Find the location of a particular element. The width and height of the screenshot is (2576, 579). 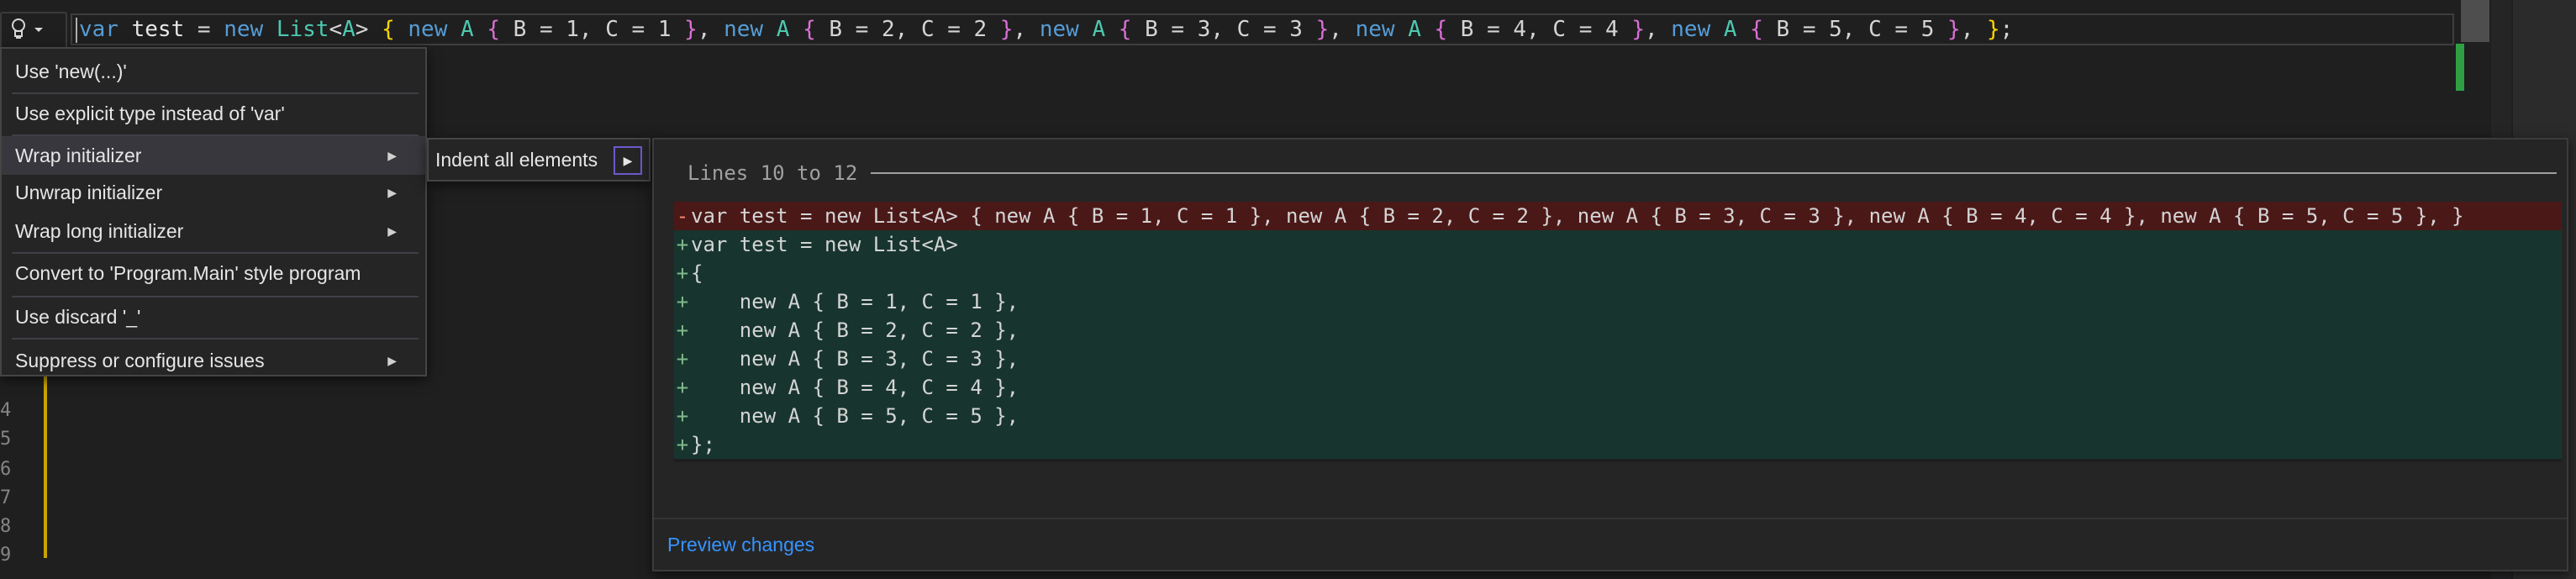

menu-item-label: Unwrap initializer is located at coordinates (89, 192).